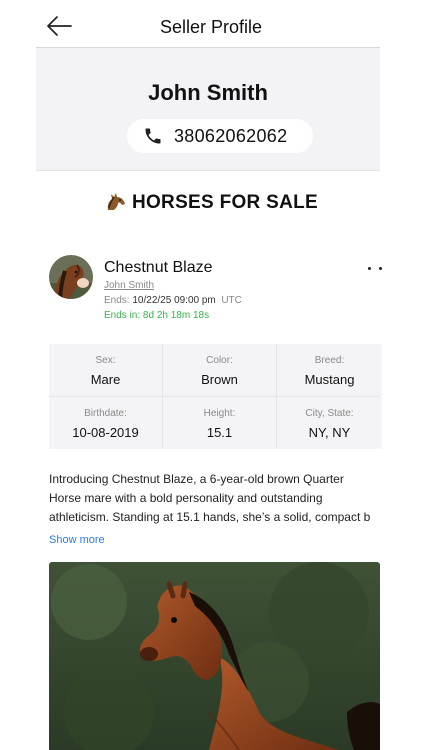  Describe the element at coordinates (77, 540) in the screenshot. I see `show-more-link: Show more` at that location.